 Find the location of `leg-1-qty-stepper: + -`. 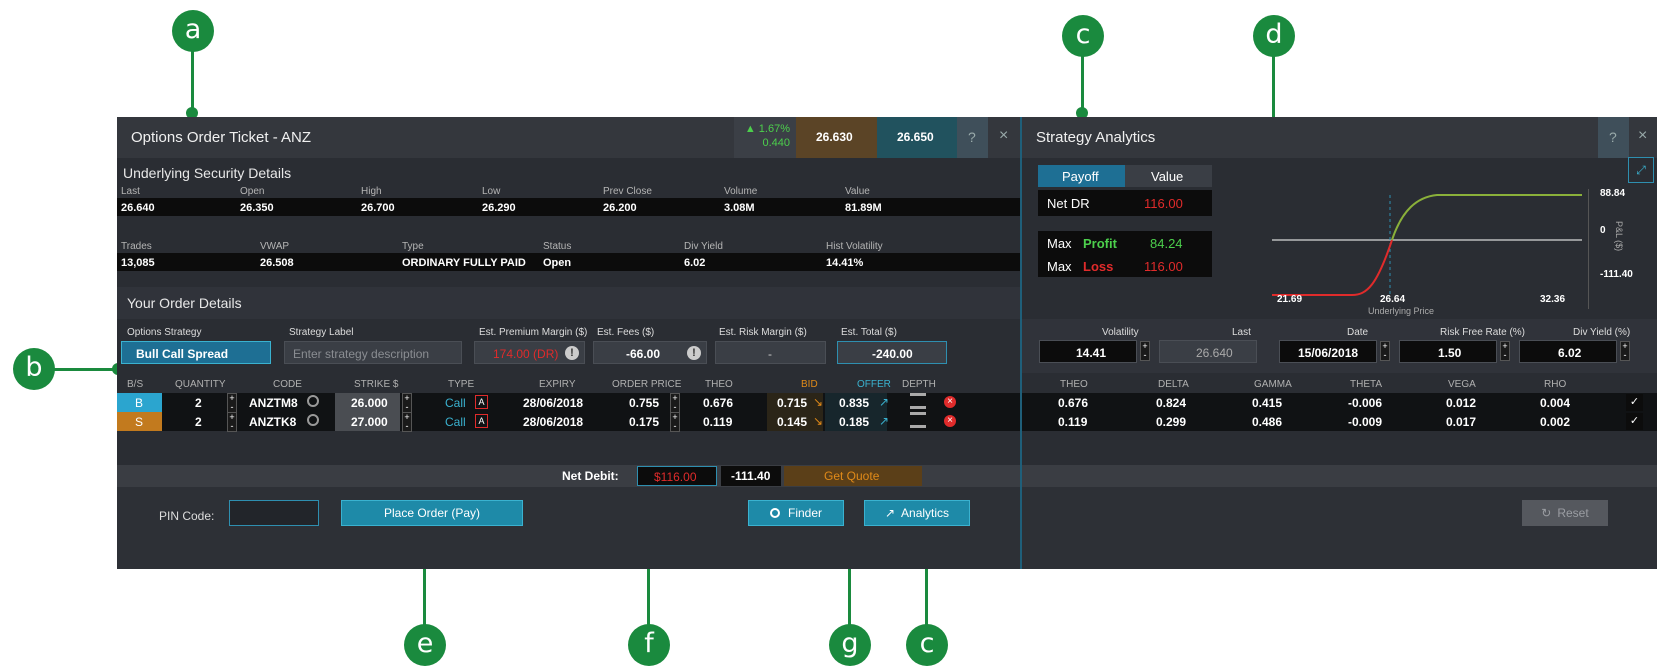

leg-1-qty-stepper: + - is located at coordinates (232, 403).